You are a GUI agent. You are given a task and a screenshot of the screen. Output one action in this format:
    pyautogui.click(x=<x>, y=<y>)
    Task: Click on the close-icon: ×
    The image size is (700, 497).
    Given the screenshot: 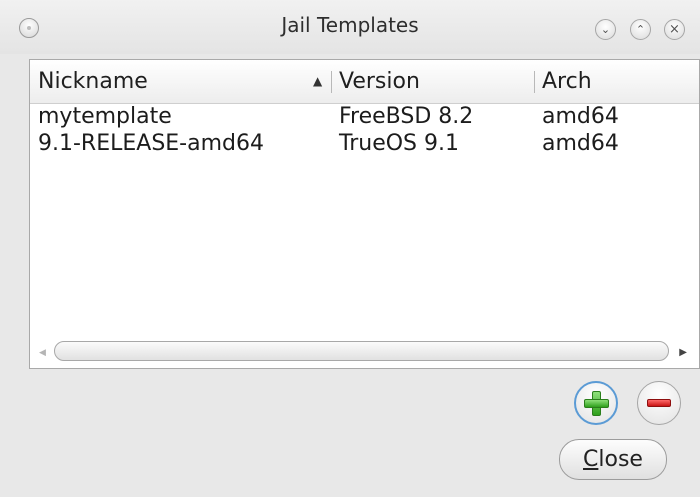 What is the action you would take?
    pyautogui.click(x=674, y=29)
    